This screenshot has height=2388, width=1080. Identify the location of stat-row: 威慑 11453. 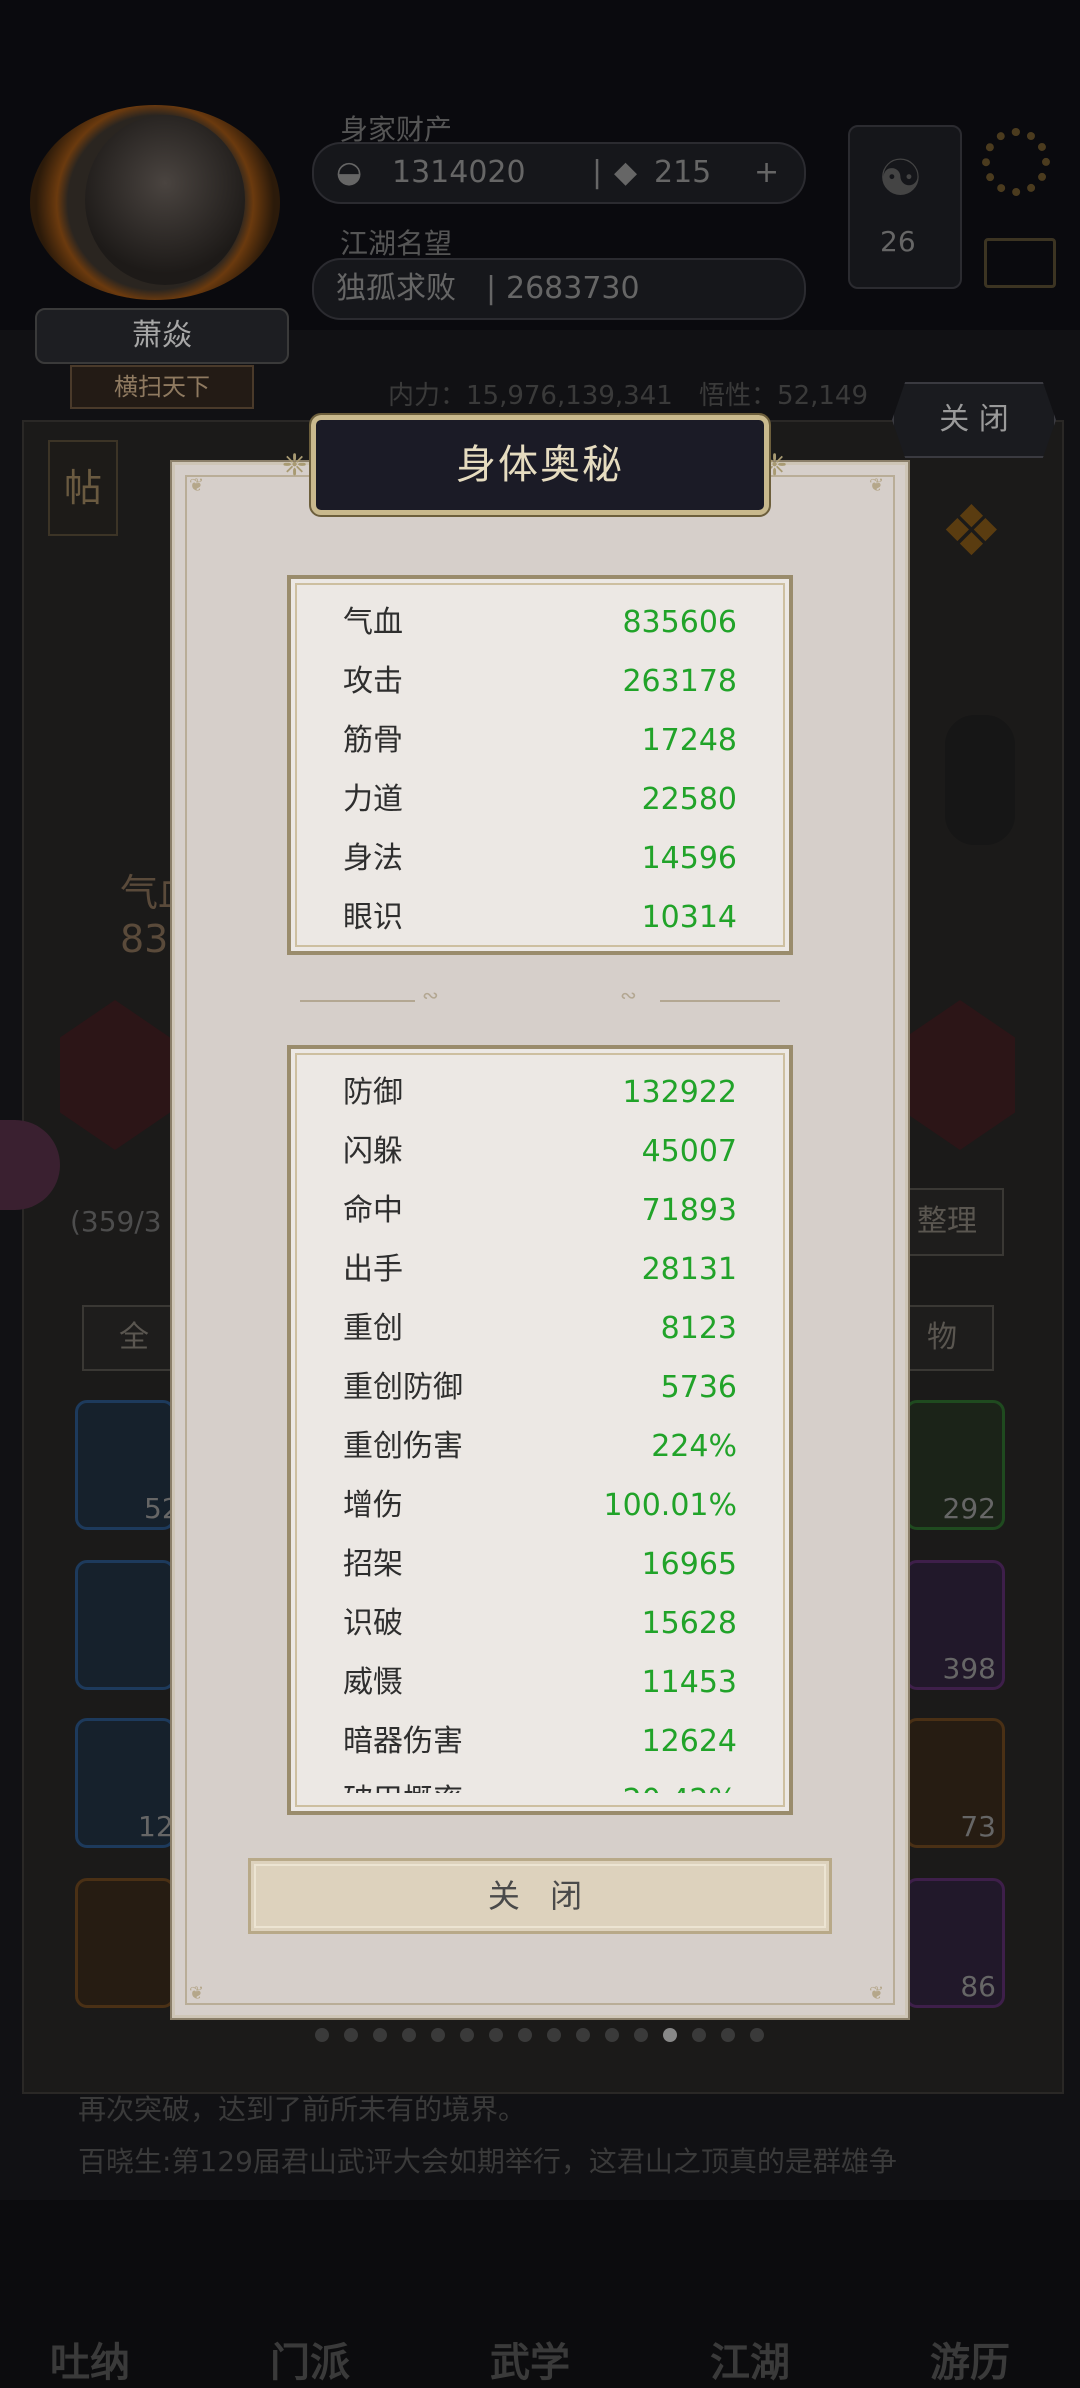
(540, 1683).